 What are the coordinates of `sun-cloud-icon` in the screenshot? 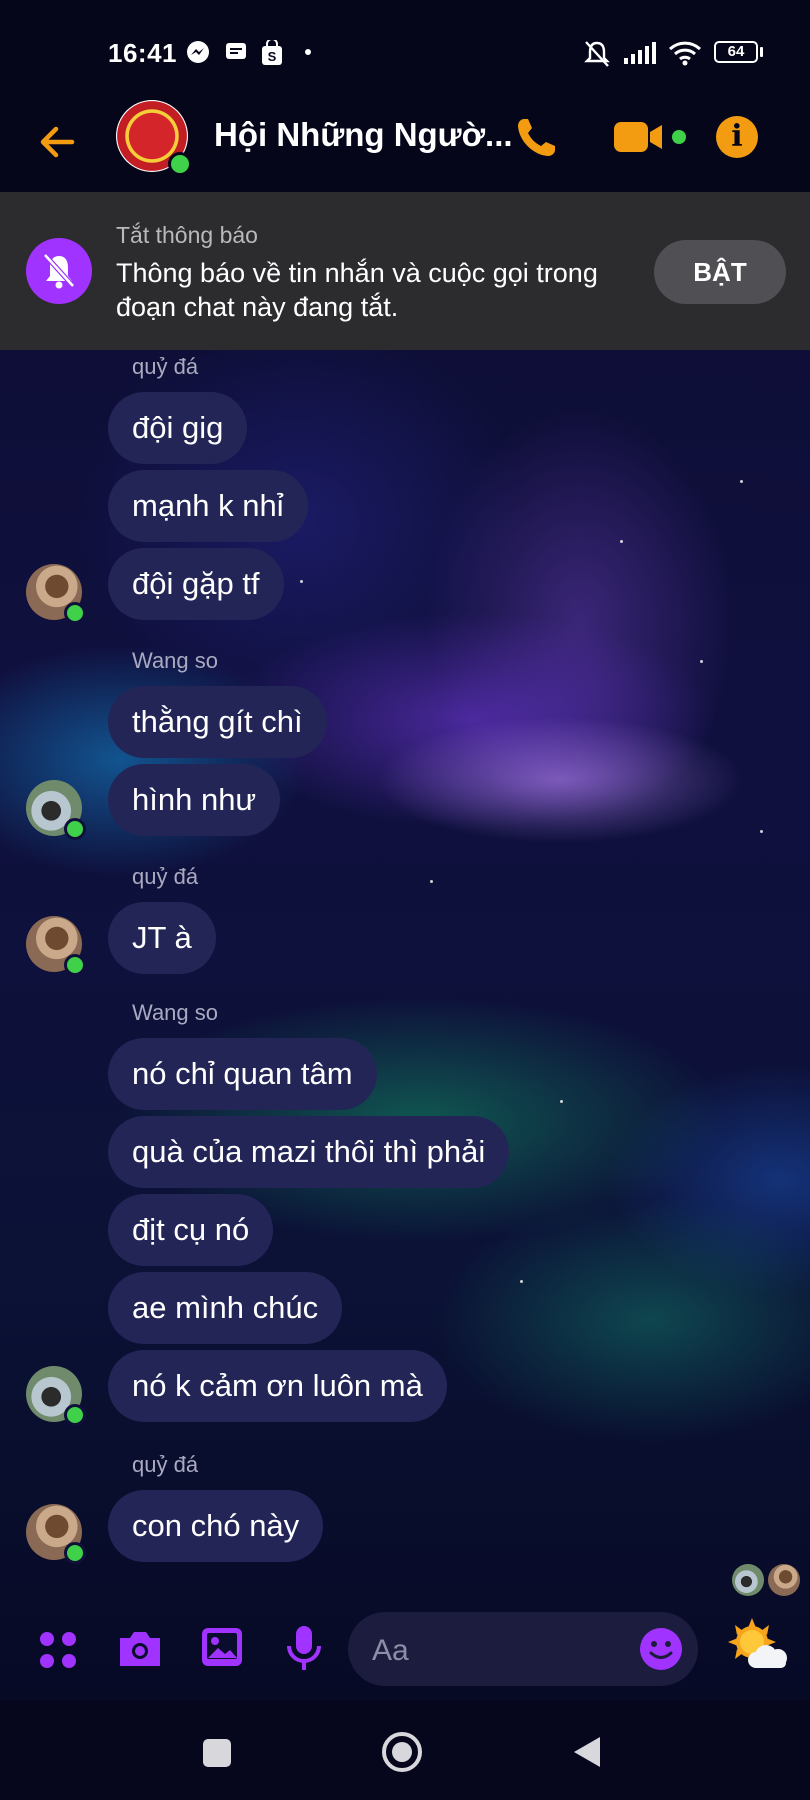 It's located at (757, 1646).